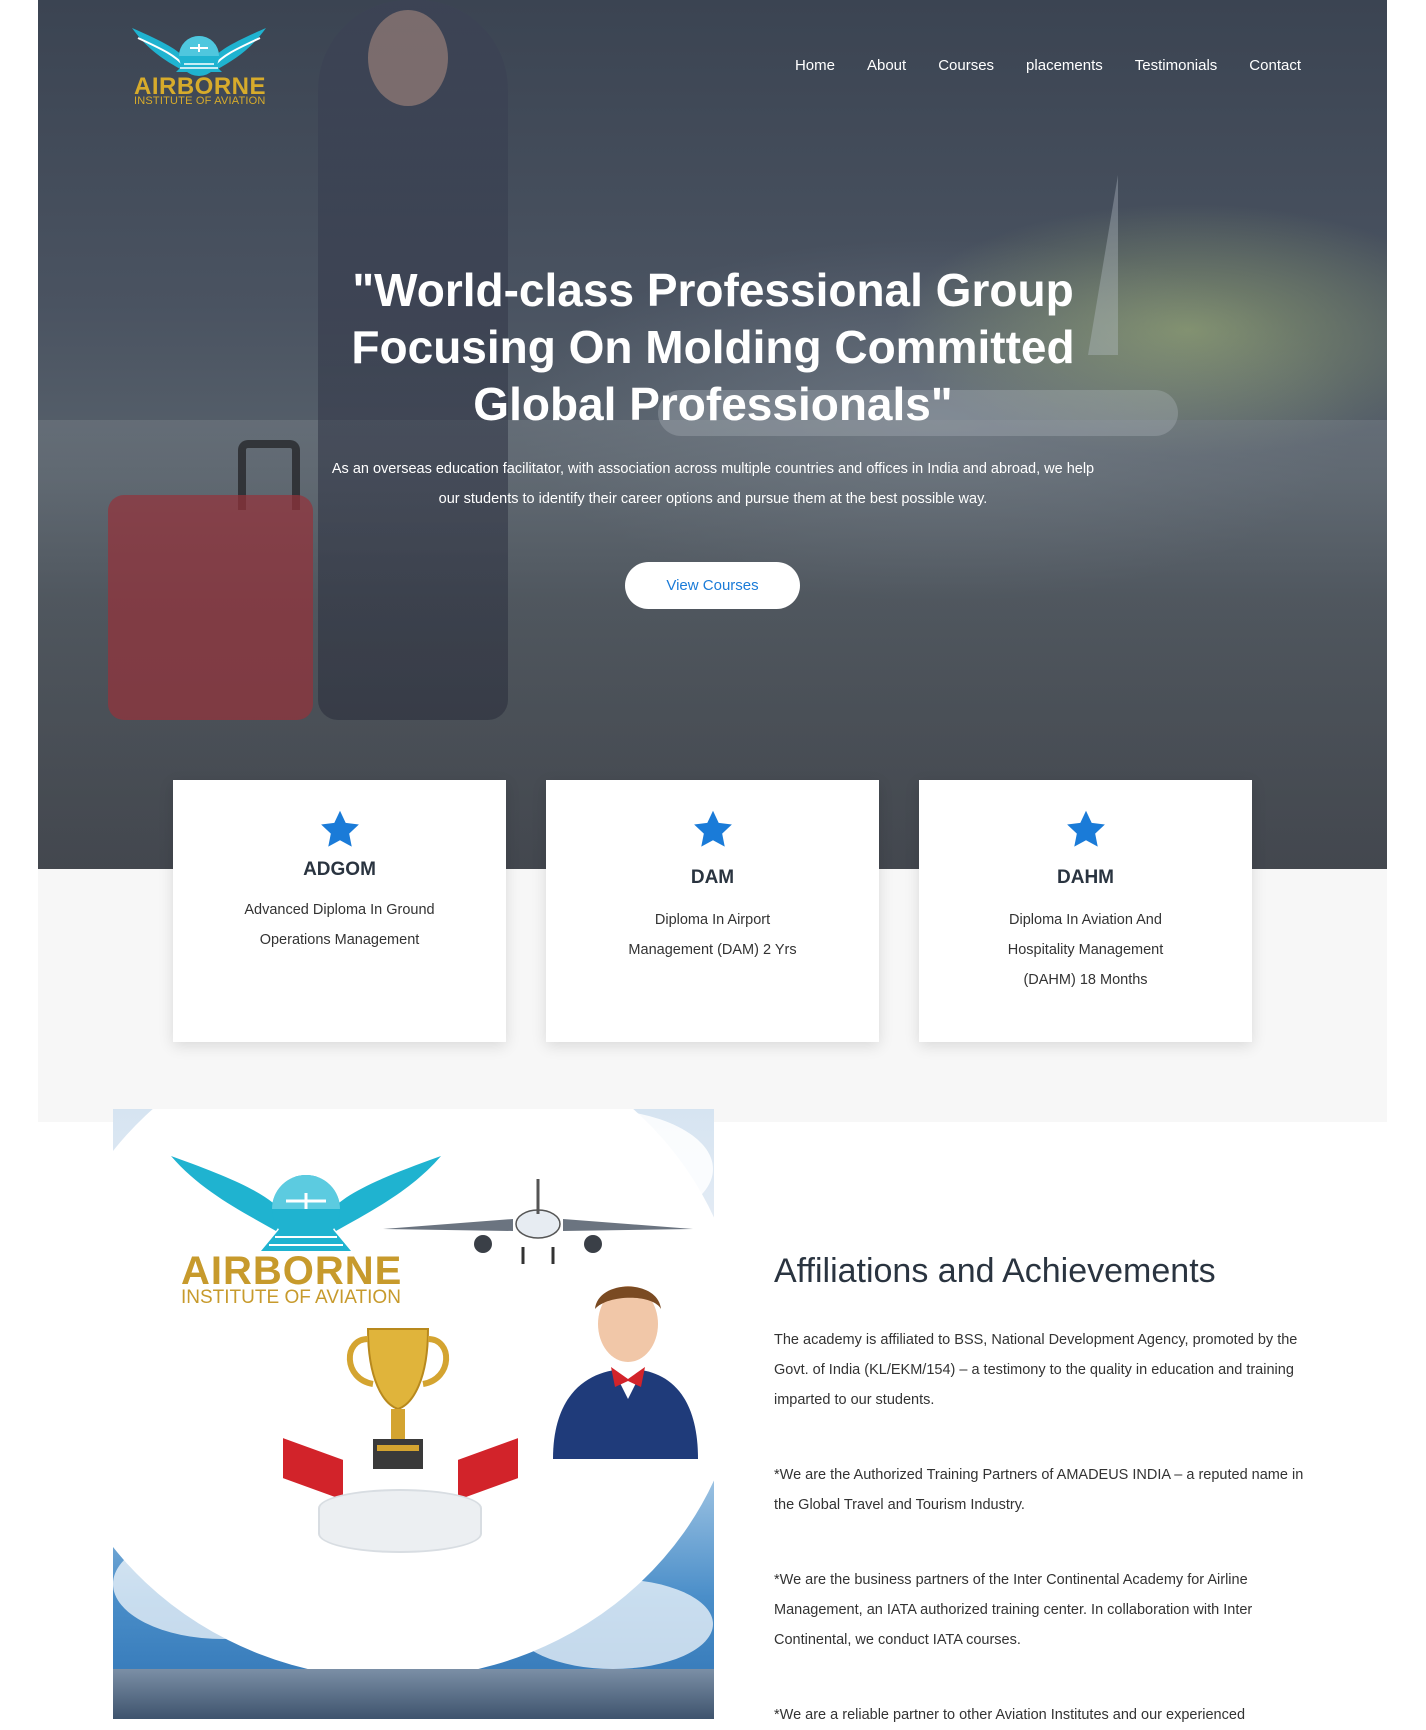 Image resolution: width=1426 pixels, height=1730 pixels. Describe the element at coordinates (339, 869) in the screenshot. I see `course-code: ADGOM` at that location.